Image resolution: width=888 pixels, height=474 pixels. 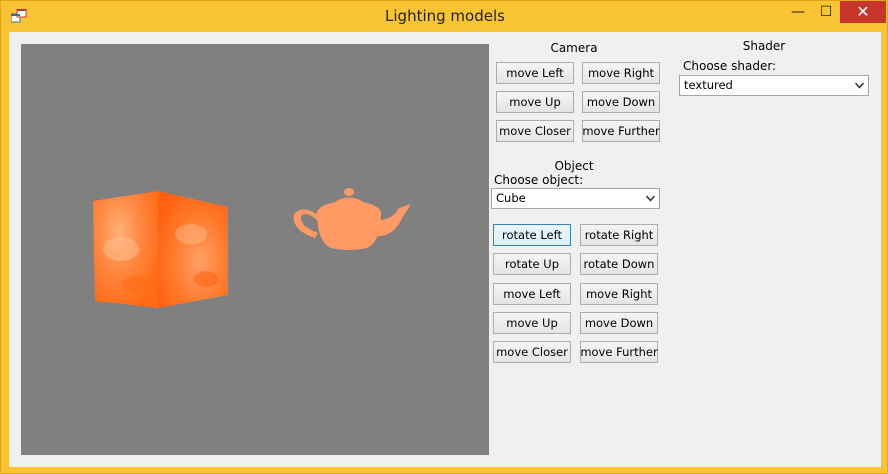 What do you see at coordinates (352, 219) in the screenshot?
I see `teapot-object` at bounding box center [352, 219].